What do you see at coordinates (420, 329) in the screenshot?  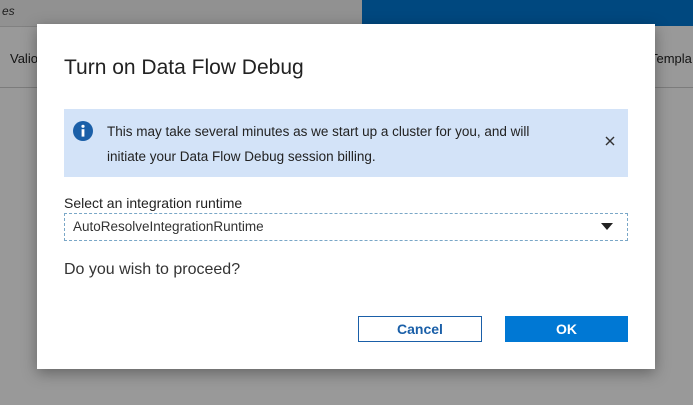 I see `cancel-button: Cancel` at bounding box center [420, 329].